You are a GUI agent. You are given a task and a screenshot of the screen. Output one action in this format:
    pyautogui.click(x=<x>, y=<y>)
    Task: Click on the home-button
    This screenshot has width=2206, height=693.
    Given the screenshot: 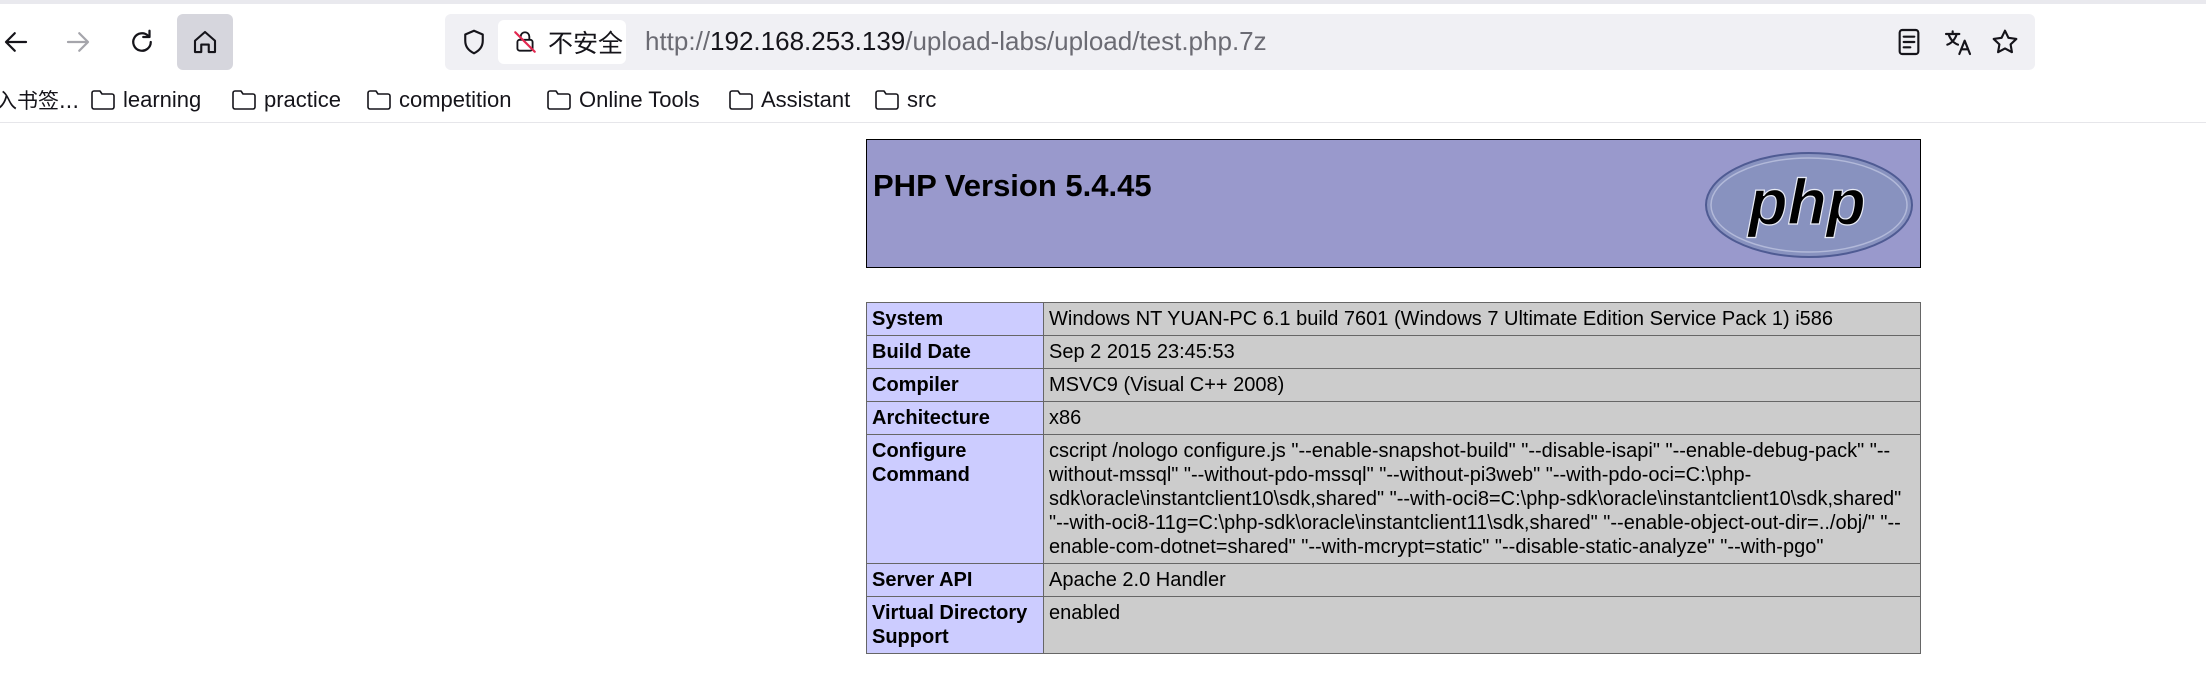 What is the action you would take?
    pyautogui.click(x=205, y=42)
    